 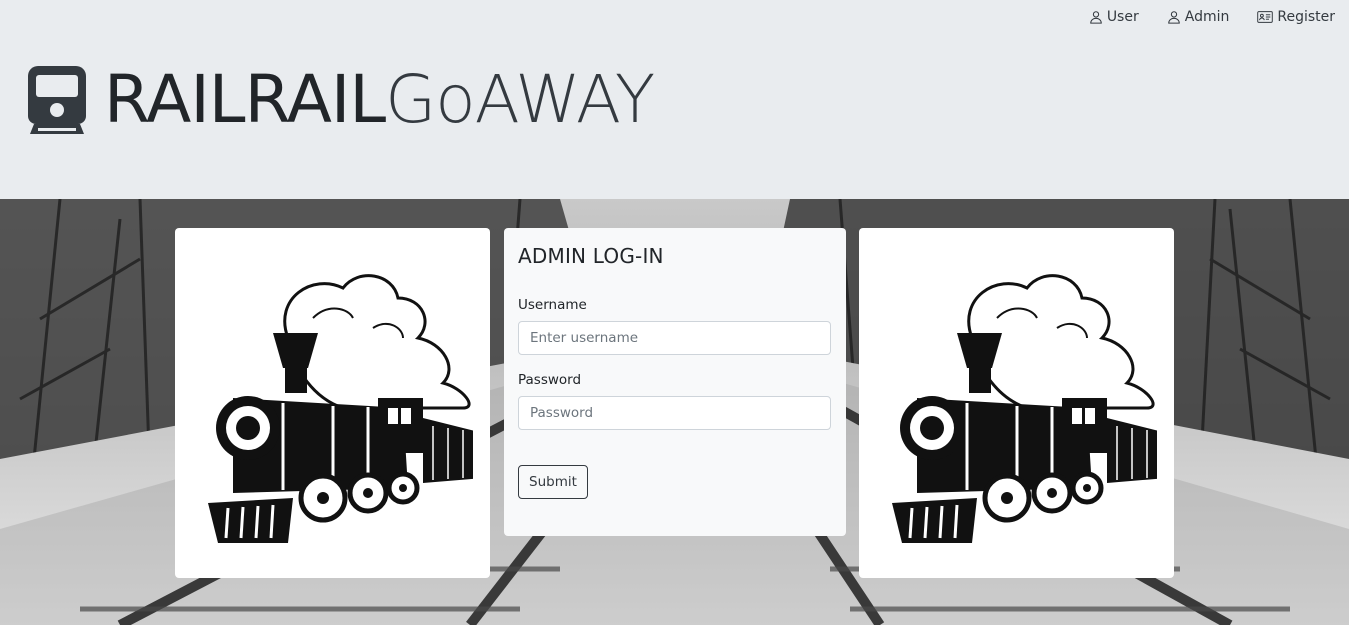 What do you see at coordinates (1265, 17) in the screenshot?
I see `id-card-icon` at bounding box center [1265, 17].